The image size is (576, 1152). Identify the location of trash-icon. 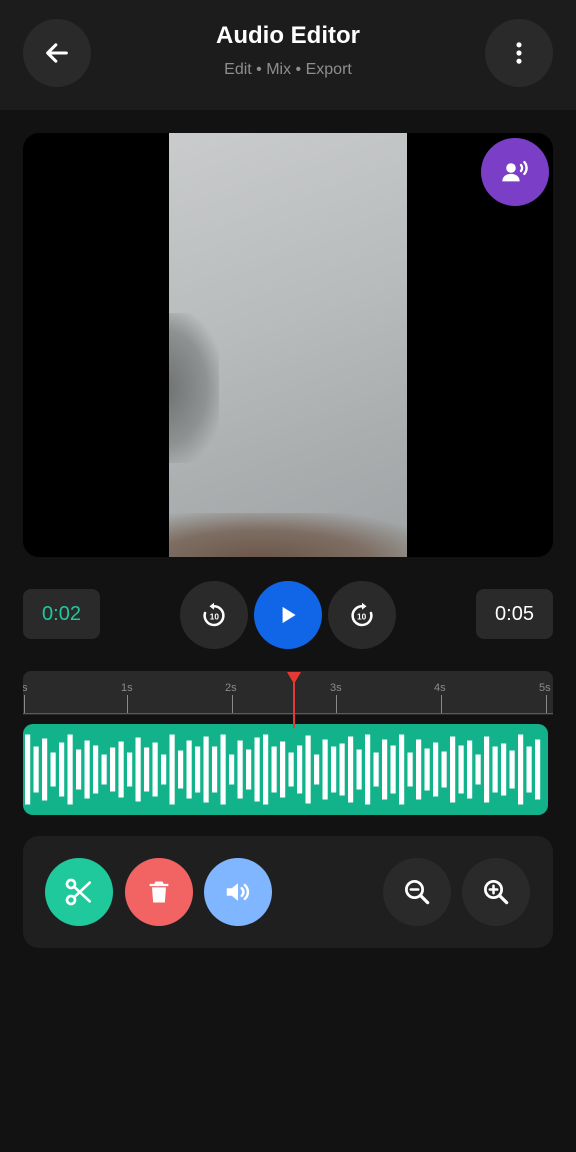
(159, 892).